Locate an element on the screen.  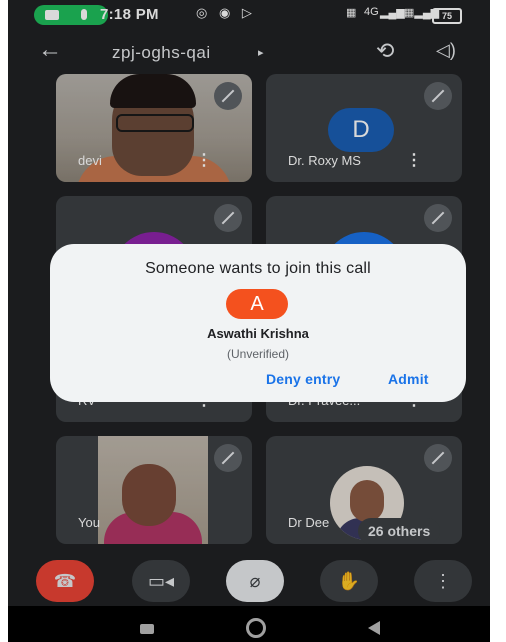
requester-avatar: A is located at coordinates (257, 304).